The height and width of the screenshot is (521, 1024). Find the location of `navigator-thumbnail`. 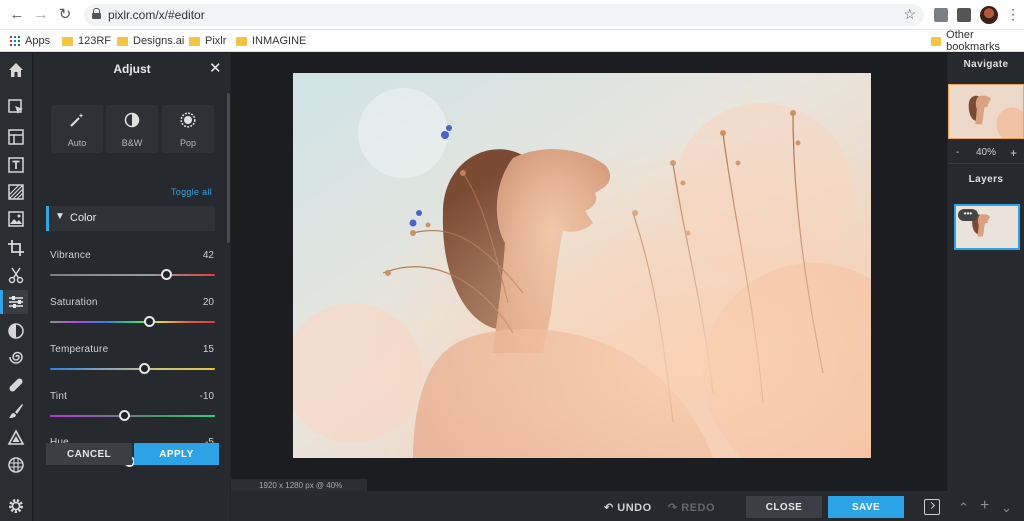

navigator-thumbnail is located at coordinates (986, 111).